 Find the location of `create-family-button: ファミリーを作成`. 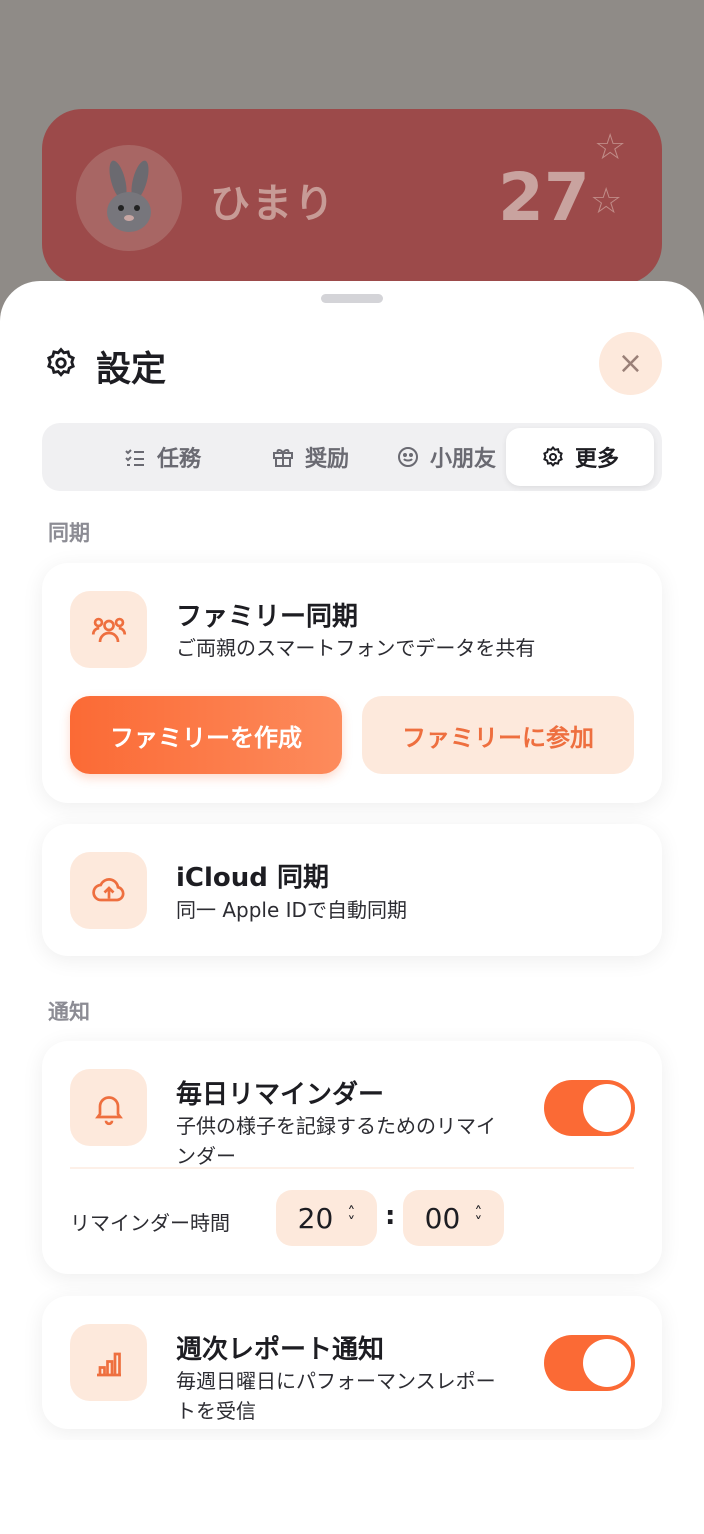

create-family-button: ファミリーを作成 is located at coordinates (206, 735).